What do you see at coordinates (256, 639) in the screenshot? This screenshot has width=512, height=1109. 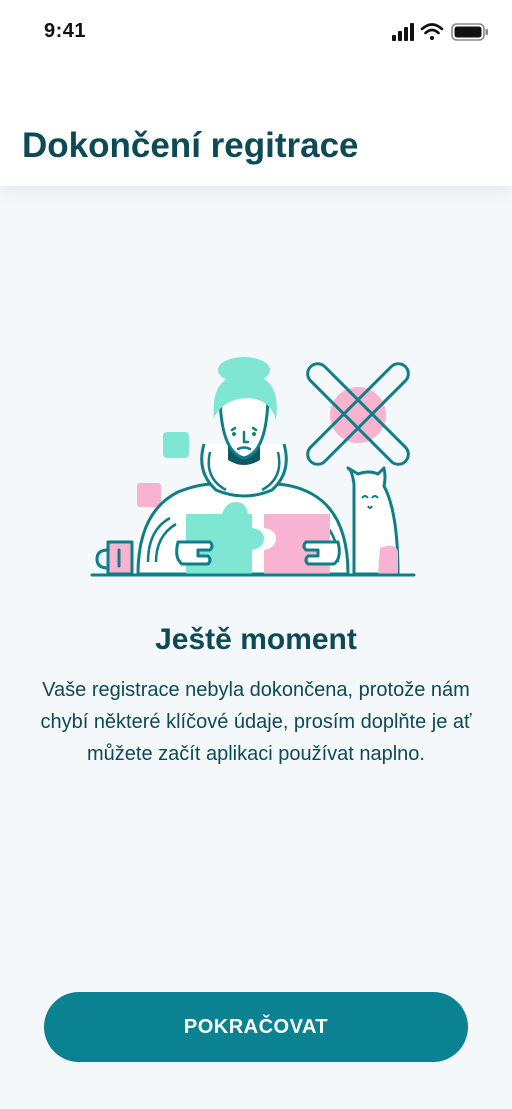 I see `headline: Ještě moment` at bounding box center [256, 639].